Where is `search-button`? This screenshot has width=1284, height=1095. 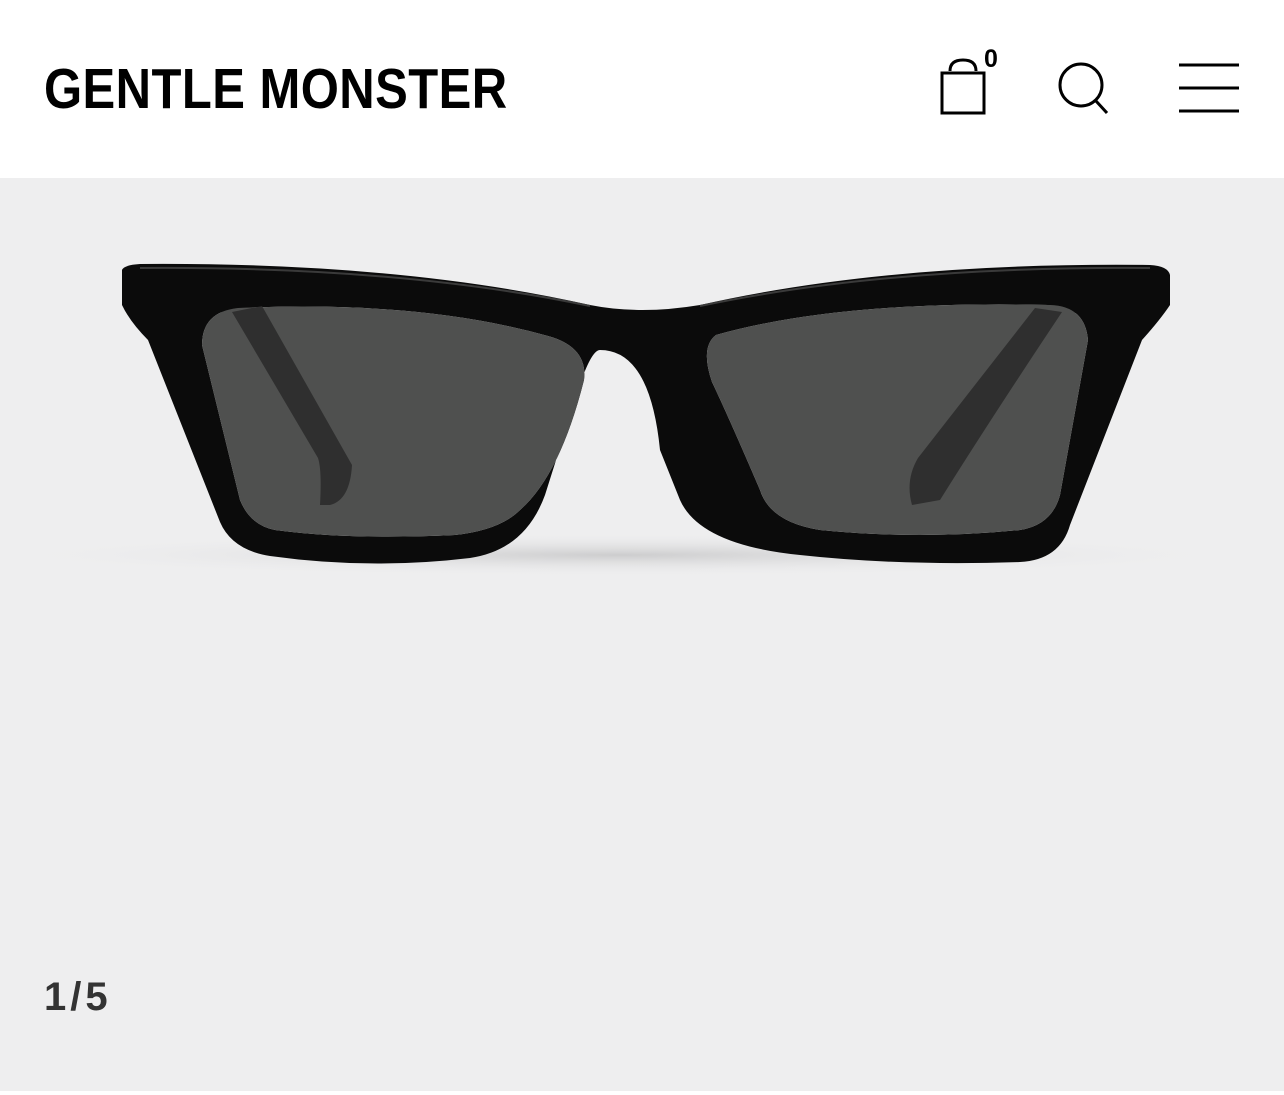
search-button is located at coordinates (1084, 88).